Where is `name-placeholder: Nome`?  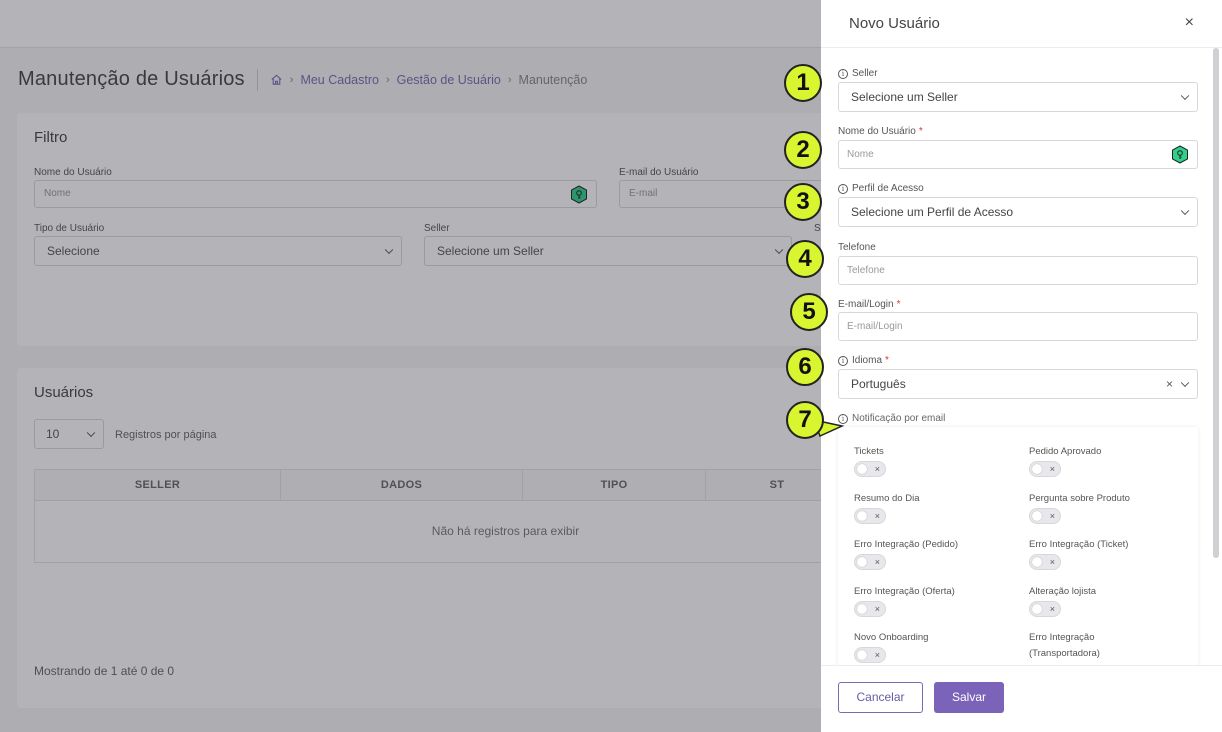 name-placeholder: Nome is located at coordinates (860, 154).